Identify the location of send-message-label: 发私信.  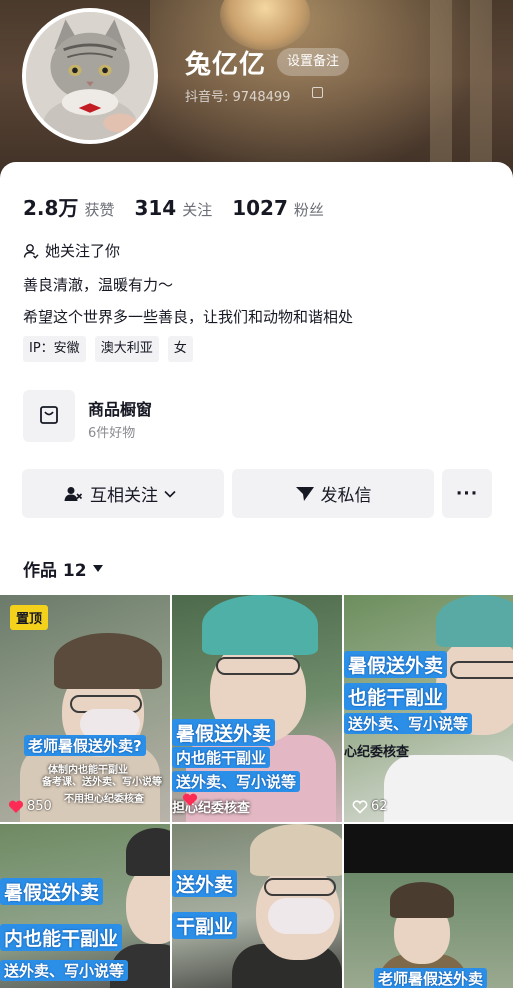
(346, 496).